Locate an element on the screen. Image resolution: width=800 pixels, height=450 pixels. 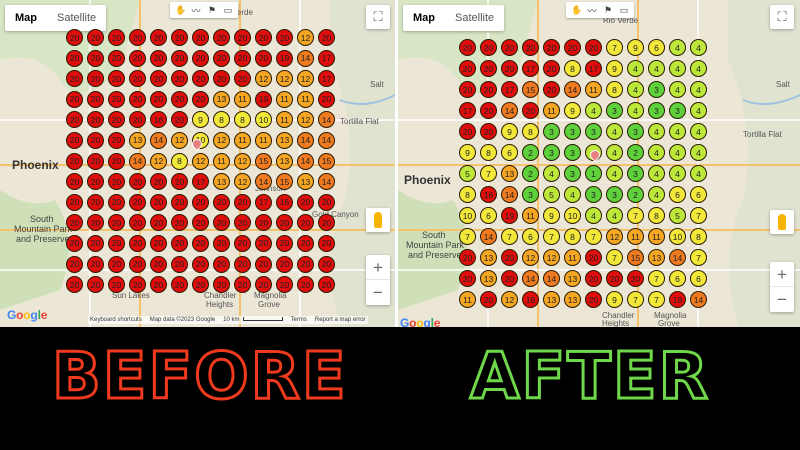
rectangle-icon: ▭ is located at coordinates (228, 10).